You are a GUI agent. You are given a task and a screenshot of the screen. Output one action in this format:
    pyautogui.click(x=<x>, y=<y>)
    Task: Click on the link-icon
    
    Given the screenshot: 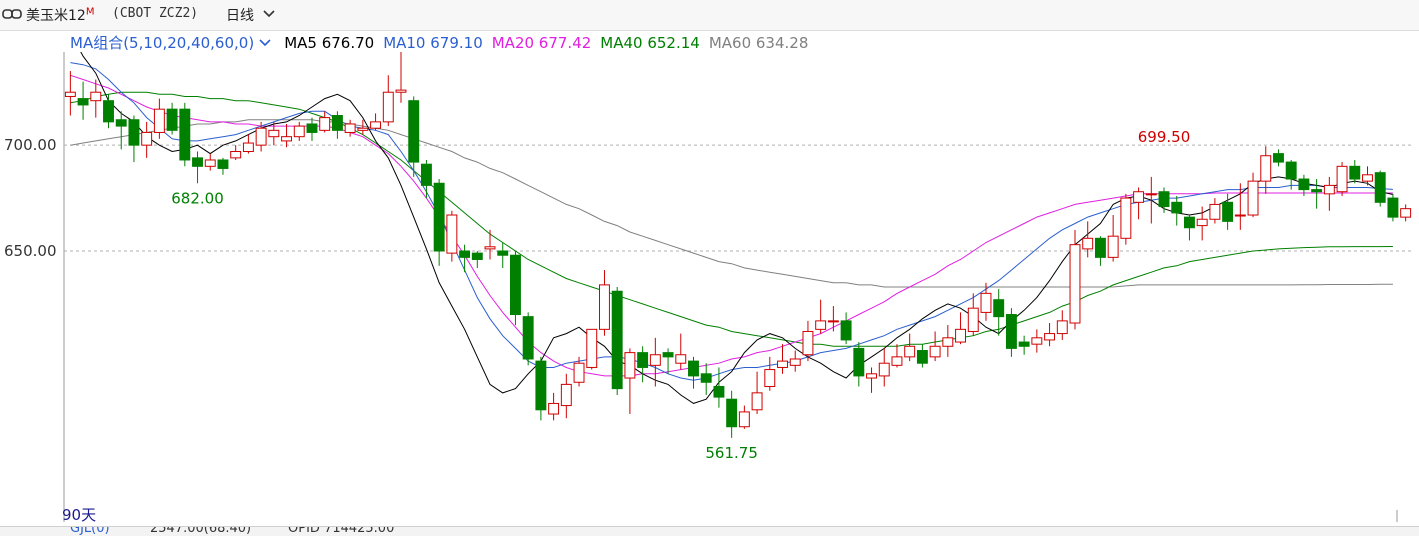 What is the action you would take?
    pyautogui.click(x=12, y=14)
    